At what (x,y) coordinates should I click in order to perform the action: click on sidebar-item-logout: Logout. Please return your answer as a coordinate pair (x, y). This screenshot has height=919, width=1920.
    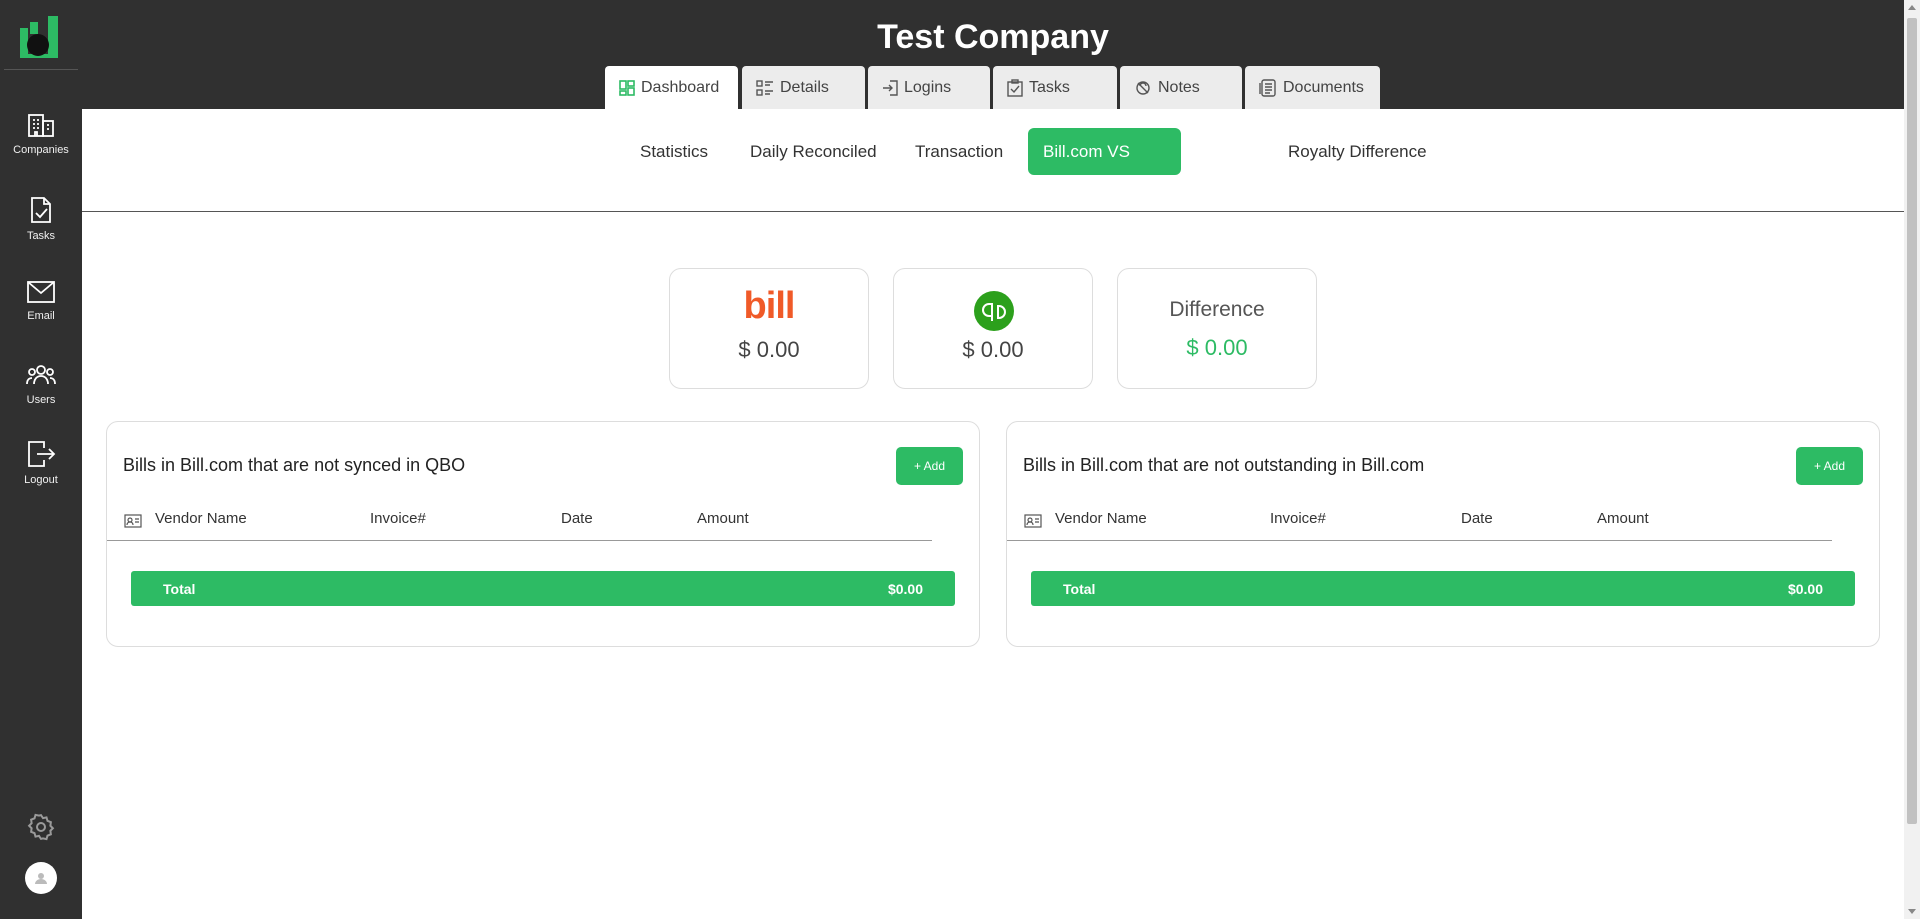
    Looking at the image, I should click on (41, 475).